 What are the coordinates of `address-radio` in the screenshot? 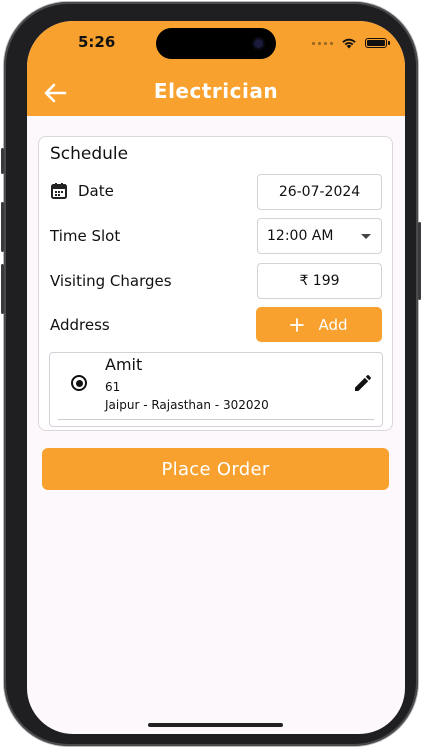 It's located at (79, 383).